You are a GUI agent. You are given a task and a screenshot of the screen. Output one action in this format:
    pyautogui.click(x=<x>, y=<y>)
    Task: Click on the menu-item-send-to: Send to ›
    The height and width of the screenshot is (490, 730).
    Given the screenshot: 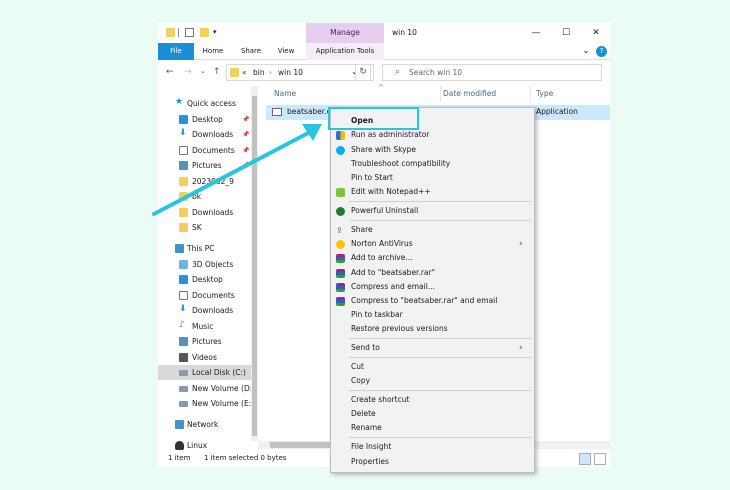 What is the action you would take?
    pyautogui.click(x=432, y=348)
    